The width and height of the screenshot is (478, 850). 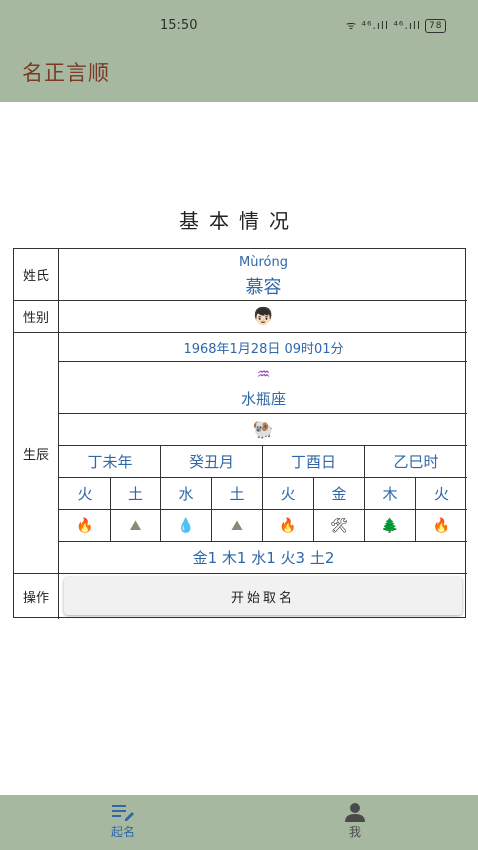 What do you see at coordinates (263, 287) in the screenshot?
I see `surname-value: 慕容` at bounding box center [263, 287].